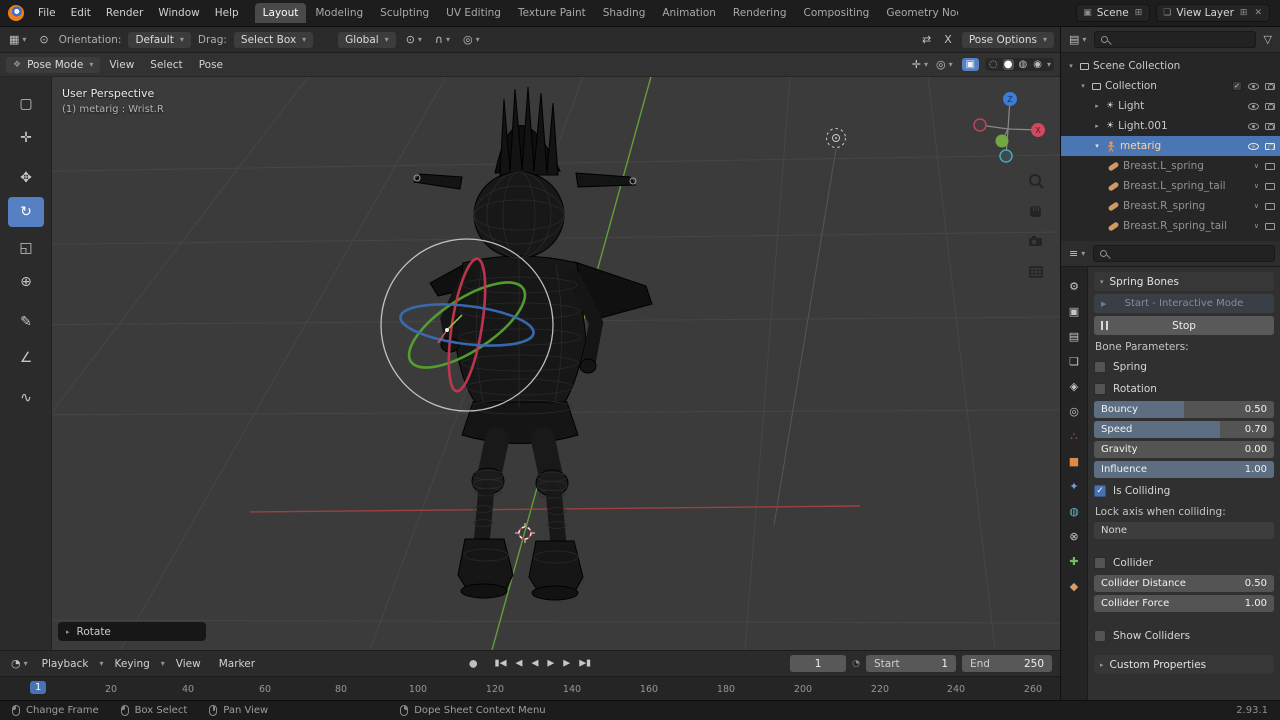 The height and width of the screenshot is (720, 1280). Describe the element at coordinates (566, 664) in the screenshot. I see `next-keyframe-button: ▶` at that location.